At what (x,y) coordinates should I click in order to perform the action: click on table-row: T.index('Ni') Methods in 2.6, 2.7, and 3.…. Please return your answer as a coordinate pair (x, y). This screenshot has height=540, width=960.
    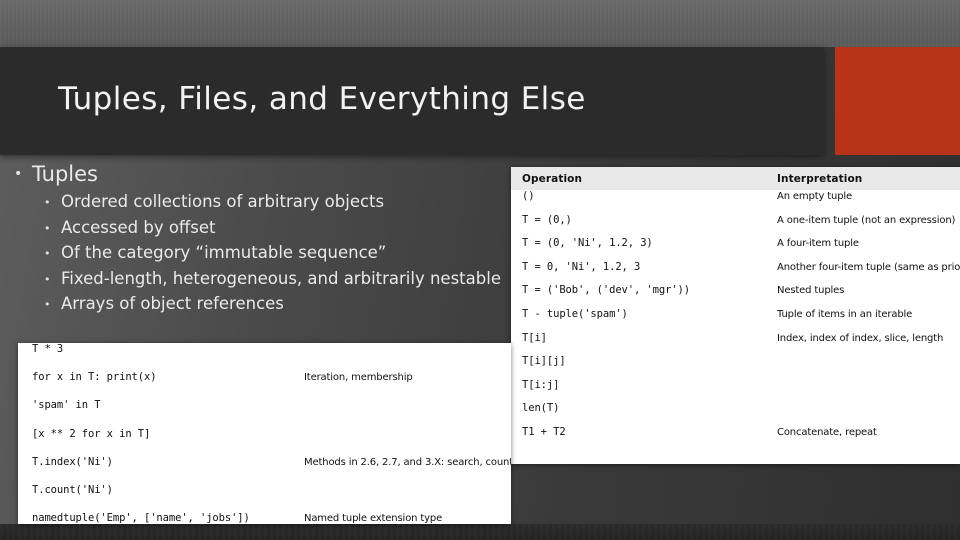
    Looking at the image, I should click on (264, 470).